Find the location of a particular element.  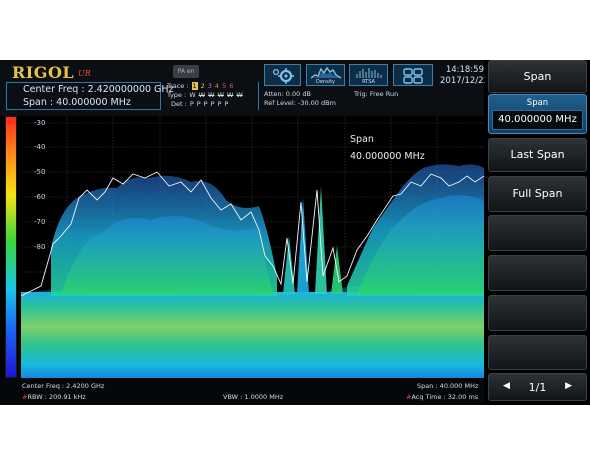

trace-number: 6 is located at coordinates (231, 86).